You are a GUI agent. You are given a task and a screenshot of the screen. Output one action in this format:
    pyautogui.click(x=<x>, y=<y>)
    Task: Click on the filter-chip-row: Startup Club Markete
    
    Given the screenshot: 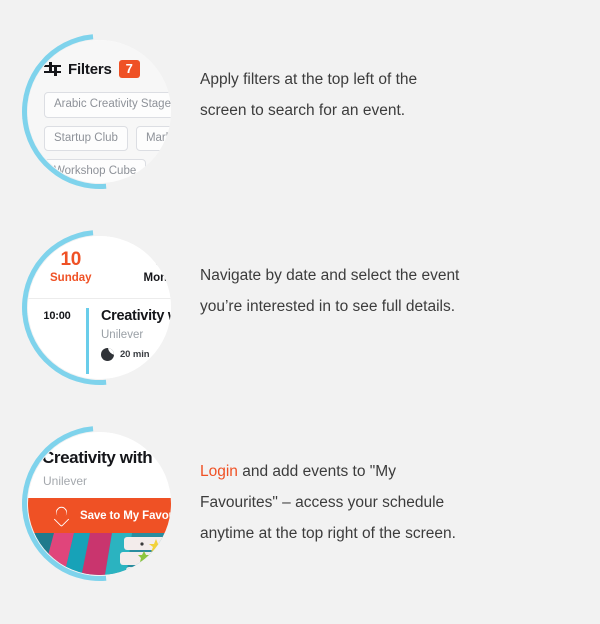 What is the action you would take?
    pyautogui.click(x=107, y=138)
    